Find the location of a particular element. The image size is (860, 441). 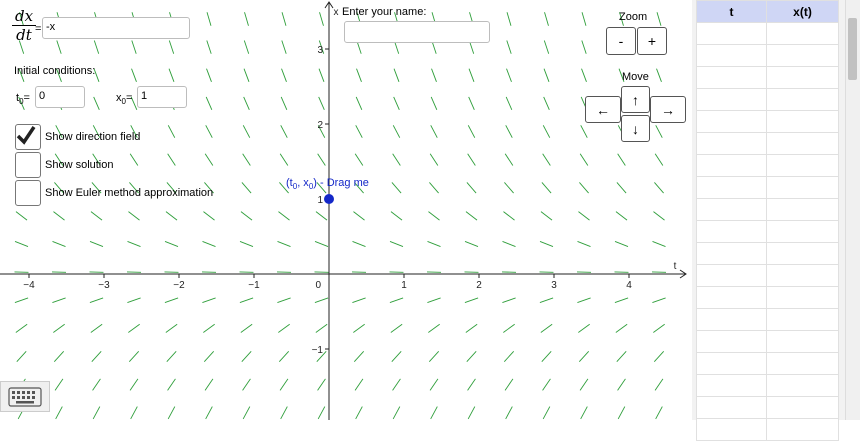

euler-approximation-checkbox is located at coordinates (28, 193).